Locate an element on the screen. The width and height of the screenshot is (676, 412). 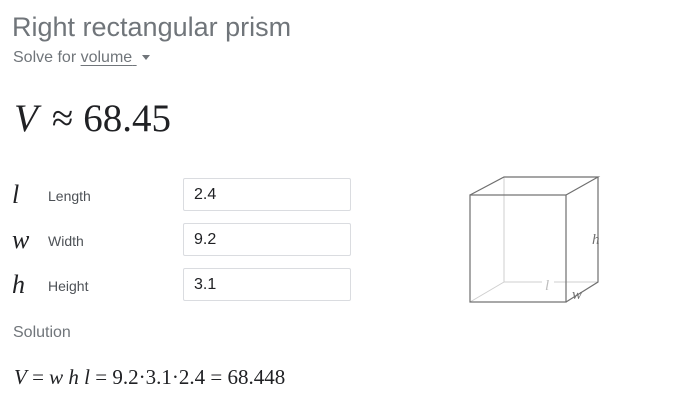
result-display: V ≈68.45 is located at coordinates (92, 118).